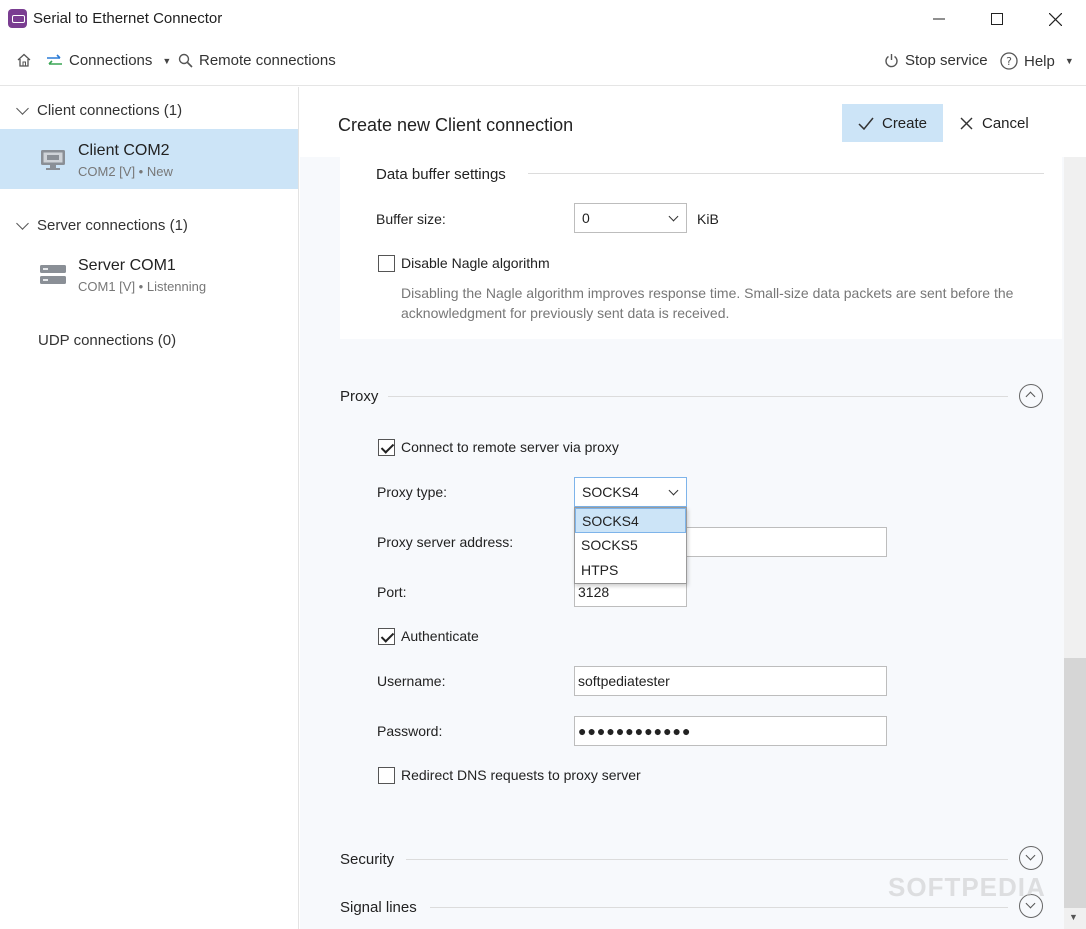 The image size is (1086, 929). Describe the element at coordinates (630, 218) in the screenshot. I see `buffer-size-select: 0` at that location.